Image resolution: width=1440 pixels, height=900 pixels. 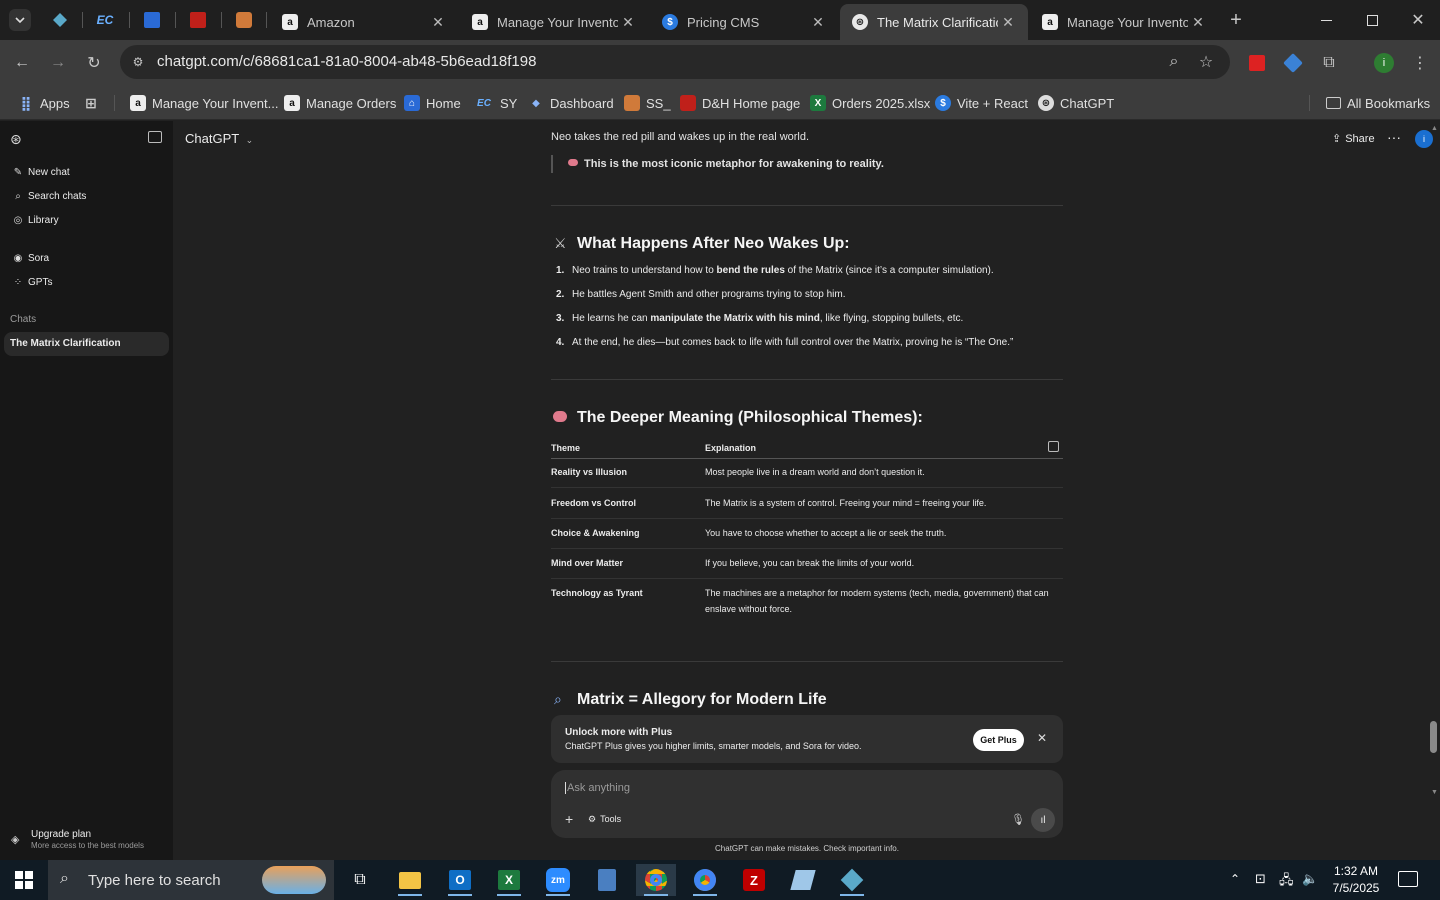 What do you see at coordinates (31, 258) in the screenshot?
I see `sora-button: ◉ Sora` at bounding box center [31, 258].